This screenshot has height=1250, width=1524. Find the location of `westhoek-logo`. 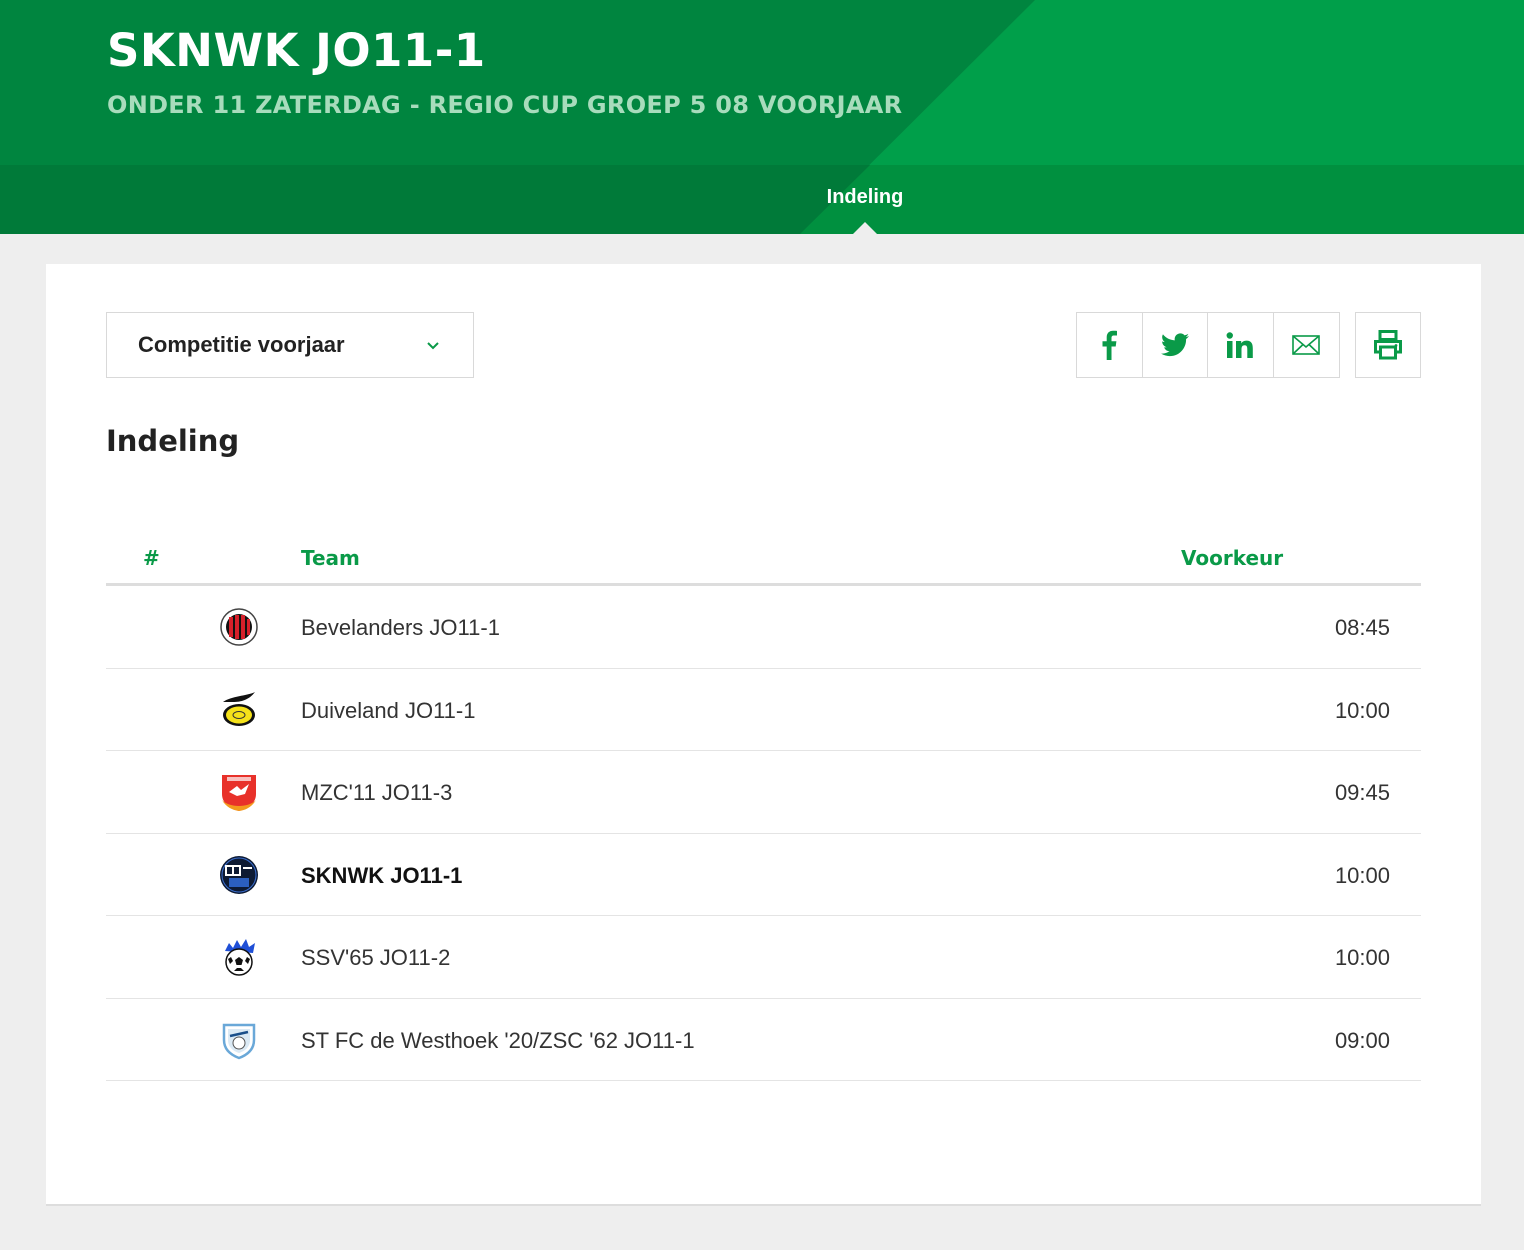

westhoek-logo is located at coordinates (239, 1041).